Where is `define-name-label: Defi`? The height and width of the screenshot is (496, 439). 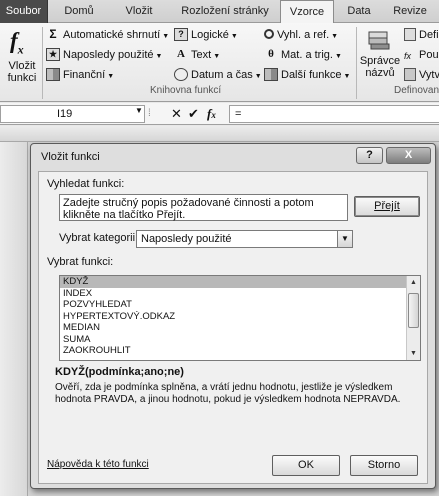 define-name-label: Defi is located at coordinates (429, 35).